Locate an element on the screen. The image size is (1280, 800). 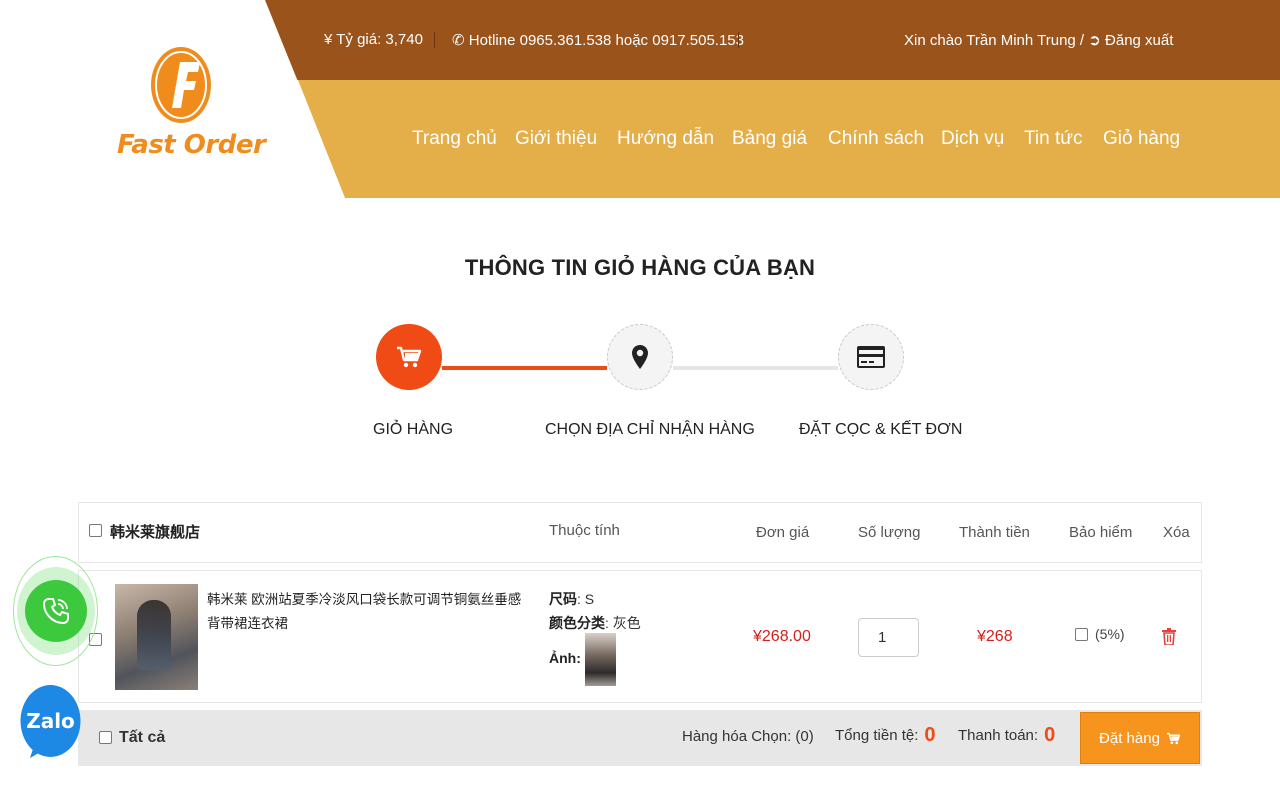
shop-name: 韩米莱旗舰店 is located at coordinates (155, 532).